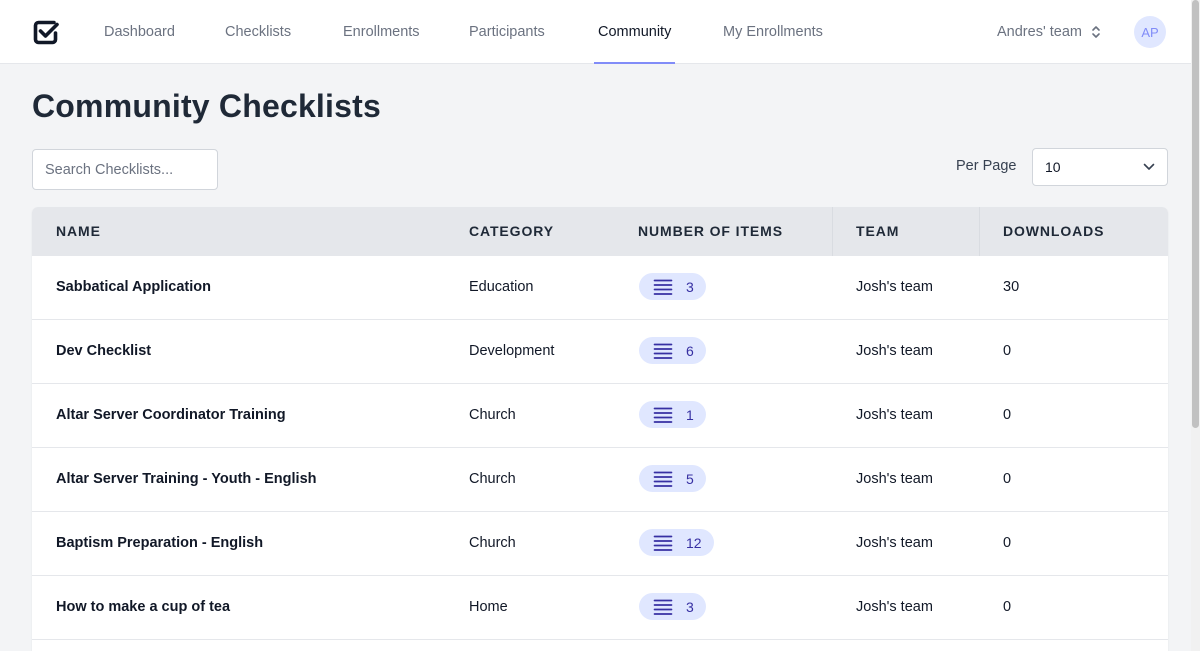 The image size is (1200, 651). Describe the element at coordinates (635, 32) in the screenshot. I see `nav-community: Community` at that location.